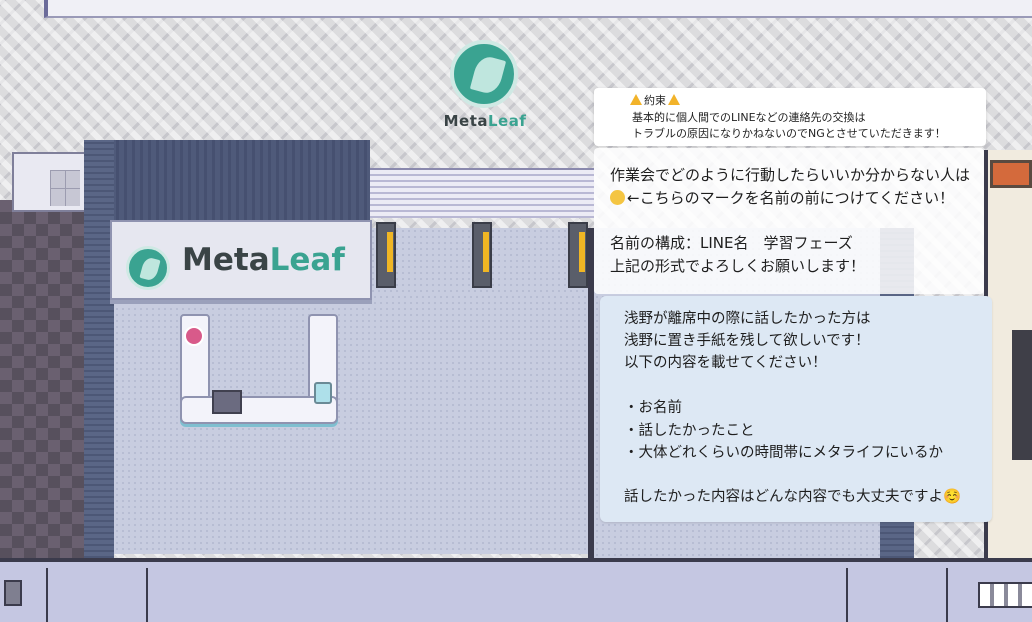 This screenshot has height=622, width=1032. What do you see at coordinates (194, 336) in the screenshot?
I see `flower-pot-icon` at bounding box center [194, 336].